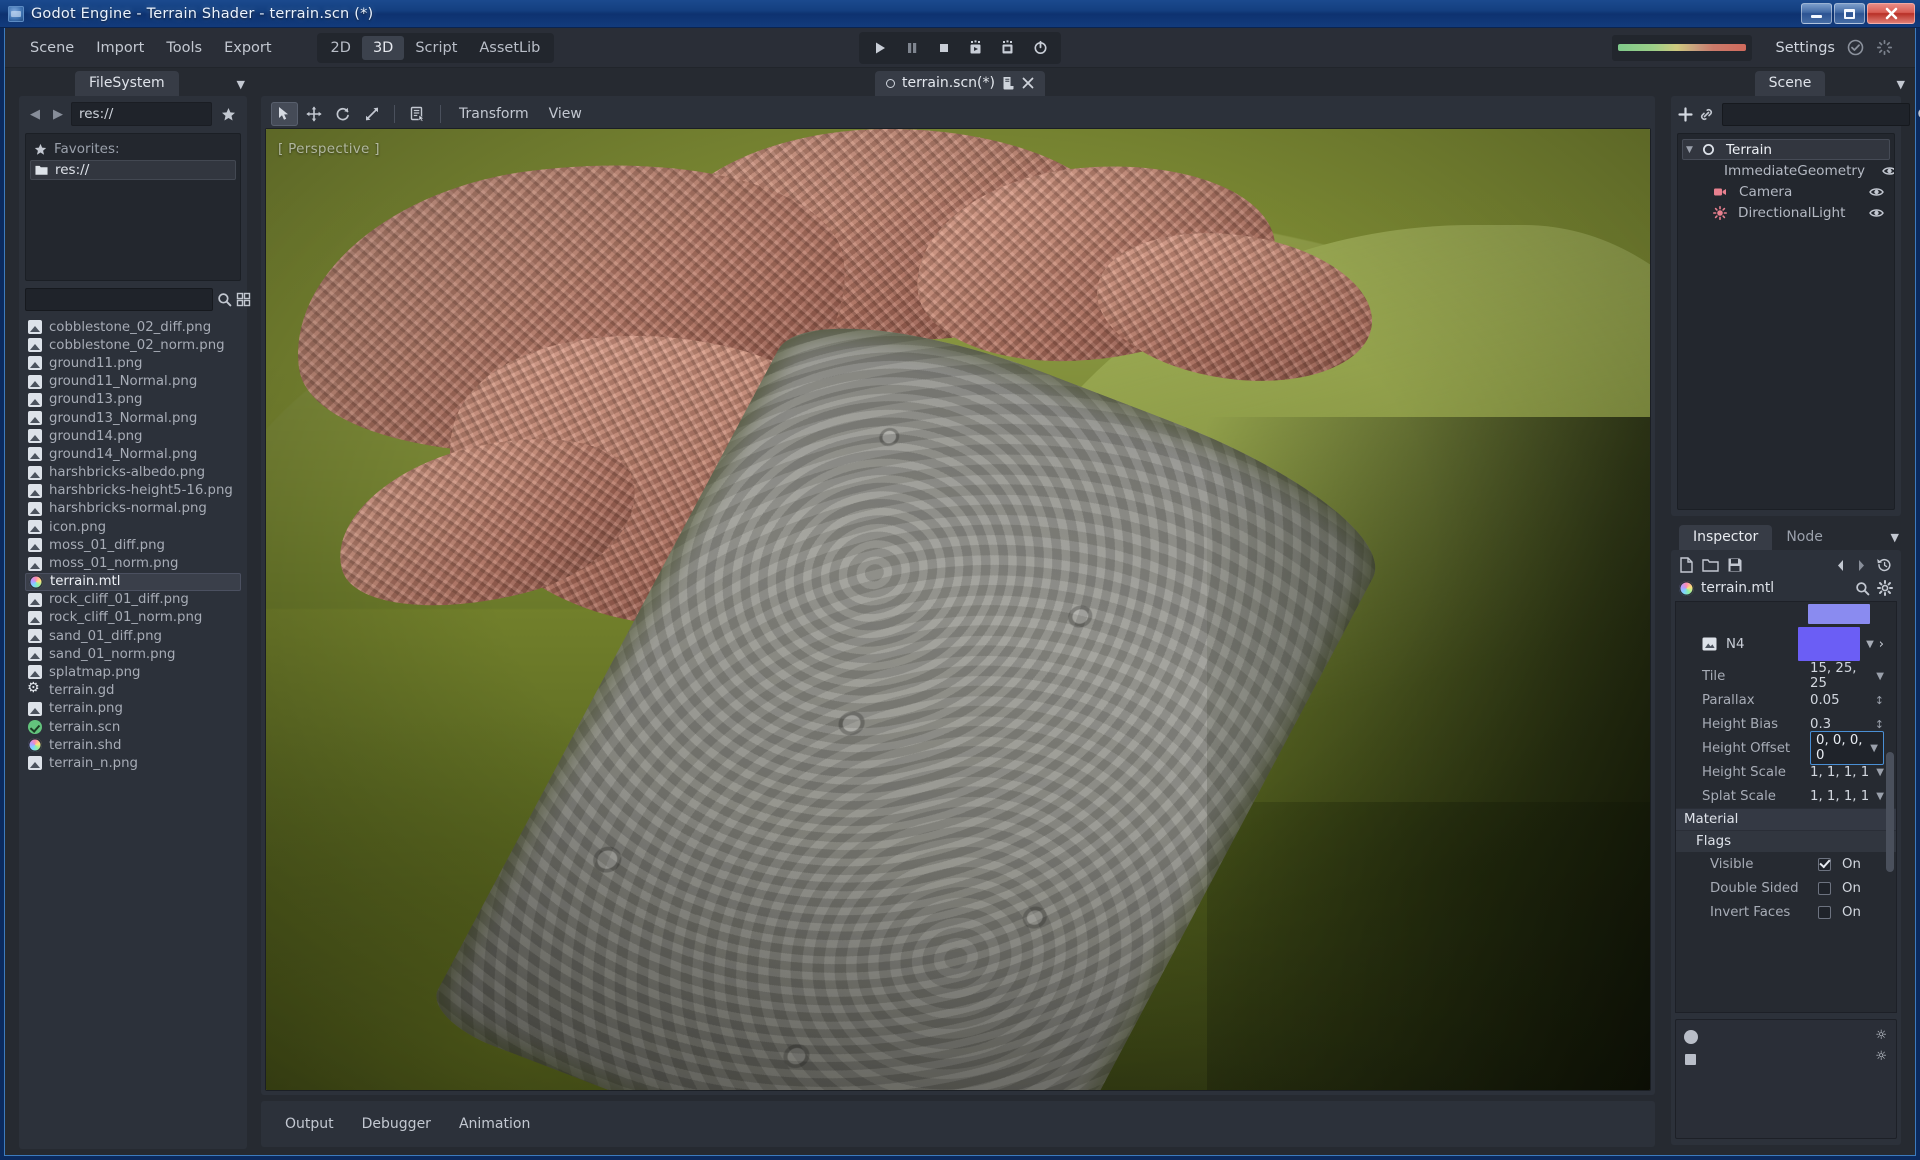 The image size is (1920, 1160). Describe the element at coordinates (184, 48) in the screenshot. I see `menu-tools: Tools` at that location.